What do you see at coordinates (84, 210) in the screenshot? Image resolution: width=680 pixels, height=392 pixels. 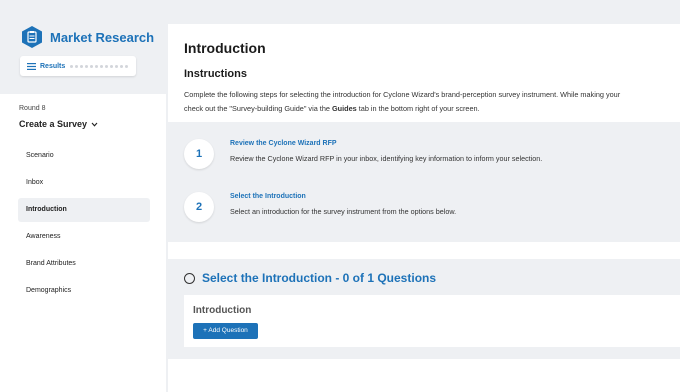 I see `sidebar-item-introduction: Introduction` at bounding box center [84, 210].